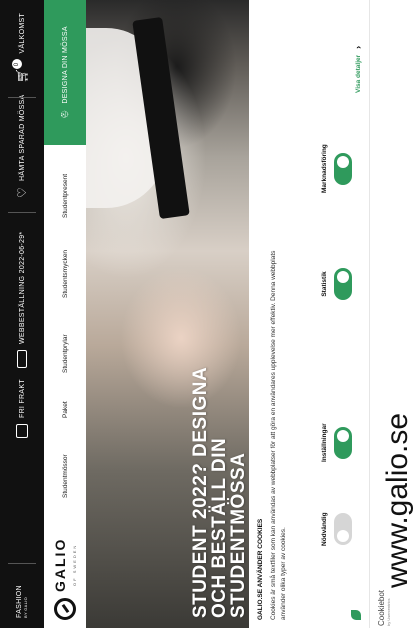  What do you see at coordinates (64, 609) in the screenshot?
I see `galio-logo-mark-icon` at bounding box center [64, 609].